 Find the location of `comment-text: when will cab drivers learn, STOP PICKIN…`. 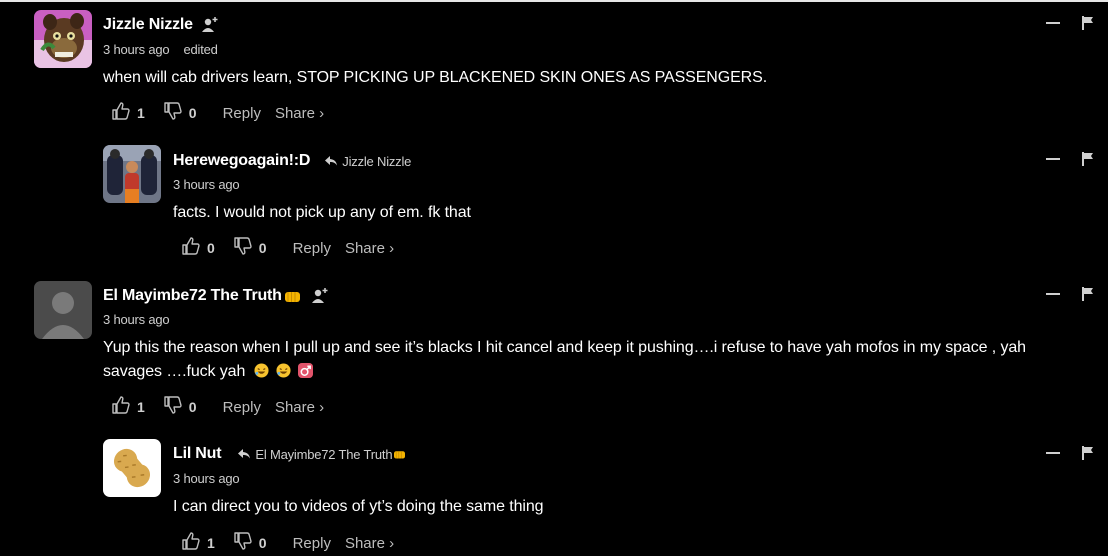

comment-text: when will cab drivers learn, STOP PICKIN… is located at coordinates (435, 77).